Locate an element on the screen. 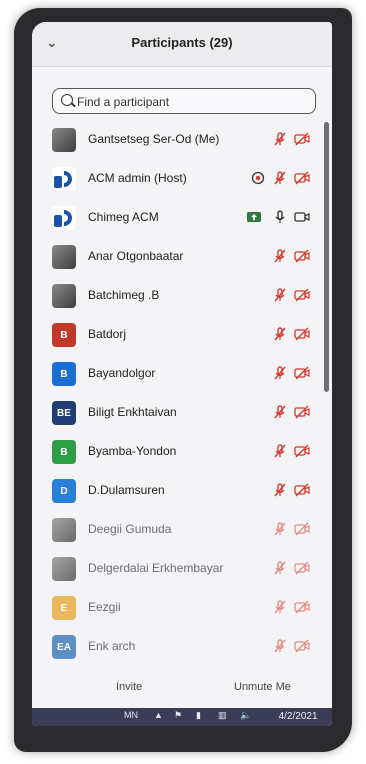 The height and width of the screenshot is (764, 366). search-input is located at coordinates (192, 102).